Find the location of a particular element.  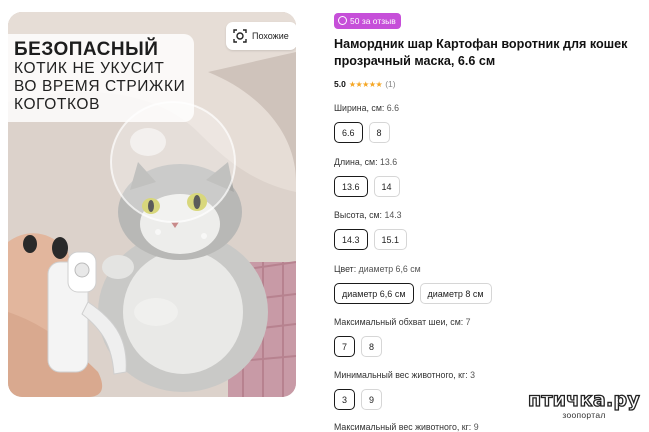

option-chip: 13.6 is located at coordinates (351, 186).